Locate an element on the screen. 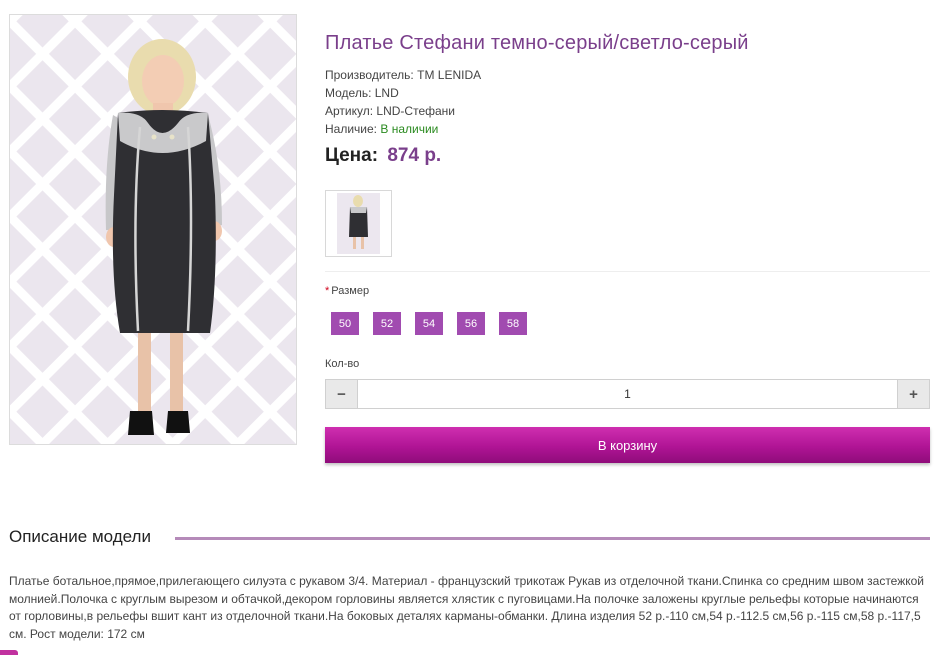  manufacturer-label: Производитель: is located at coordinates (369, 75).